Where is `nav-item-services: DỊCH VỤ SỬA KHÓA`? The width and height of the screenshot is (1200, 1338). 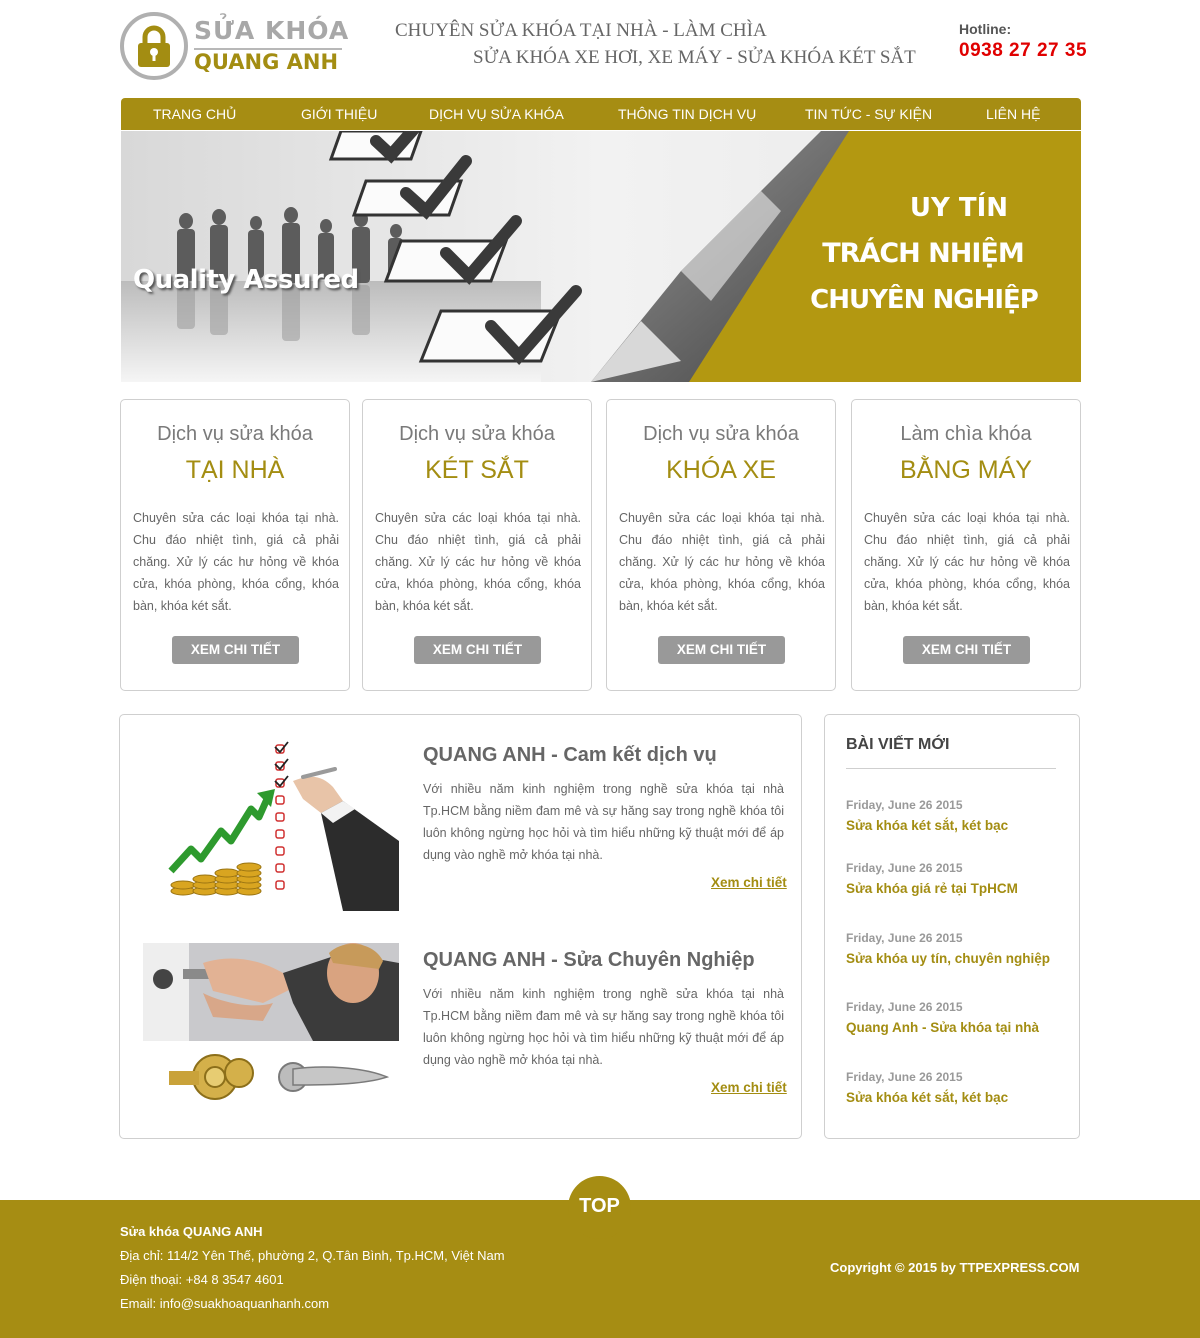 nav-item-services: DỊCH VỤ SỬA KHÓA is located at coordinates (496, 114).